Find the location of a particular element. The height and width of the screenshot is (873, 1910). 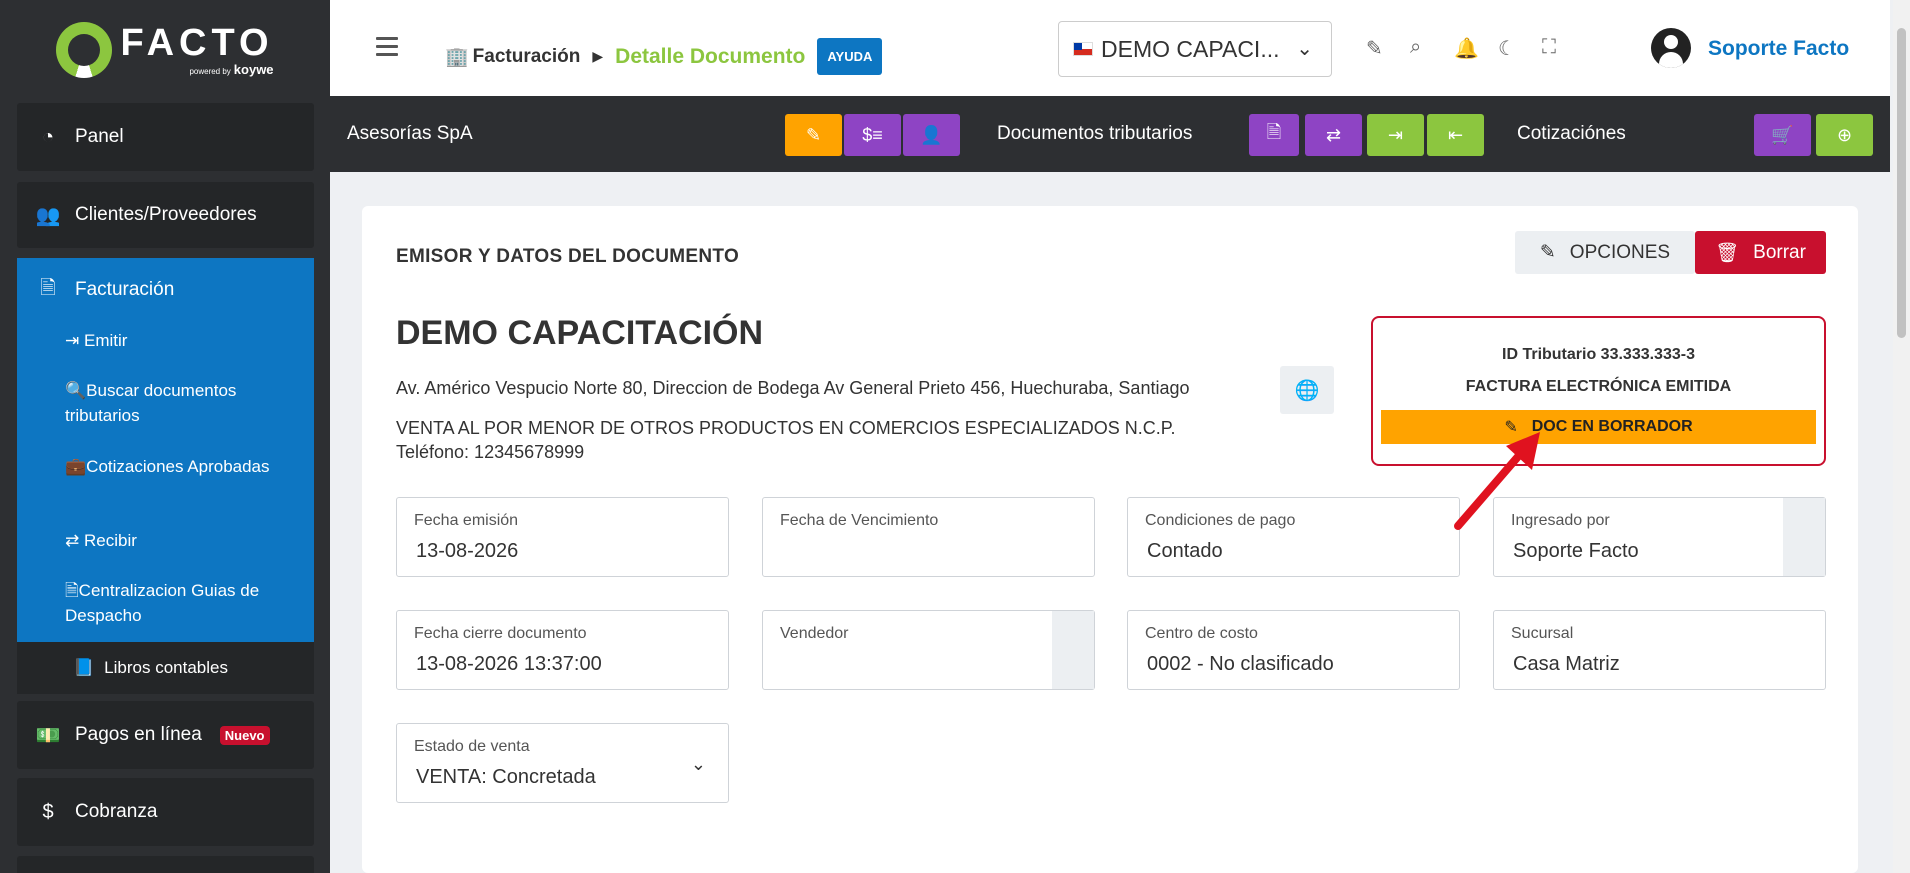

chevron-right-icon: ▶ is located at coordinates (598, 56).